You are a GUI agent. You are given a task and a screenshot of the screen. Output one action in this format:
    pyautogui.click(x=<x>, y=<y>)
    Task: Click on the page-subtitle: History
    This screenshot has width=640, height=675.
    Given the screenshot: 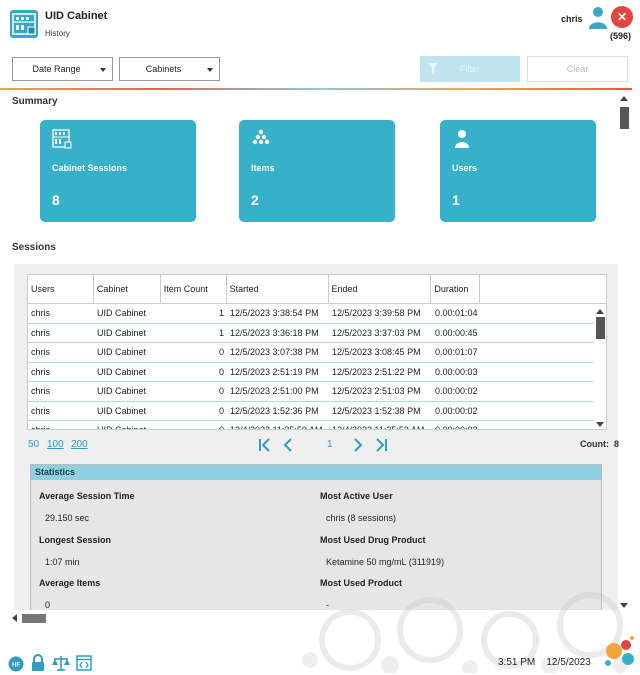 What is the action you would take?
    pyautogui.click(x=57, y=33)
    